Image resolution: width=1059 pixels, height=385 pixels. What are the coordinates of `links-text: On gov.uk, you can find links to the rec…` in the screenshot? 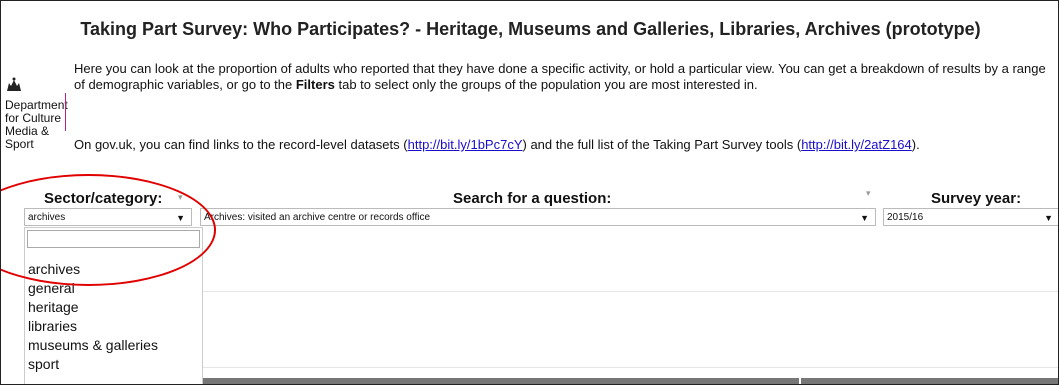 It's located at (241, 144).